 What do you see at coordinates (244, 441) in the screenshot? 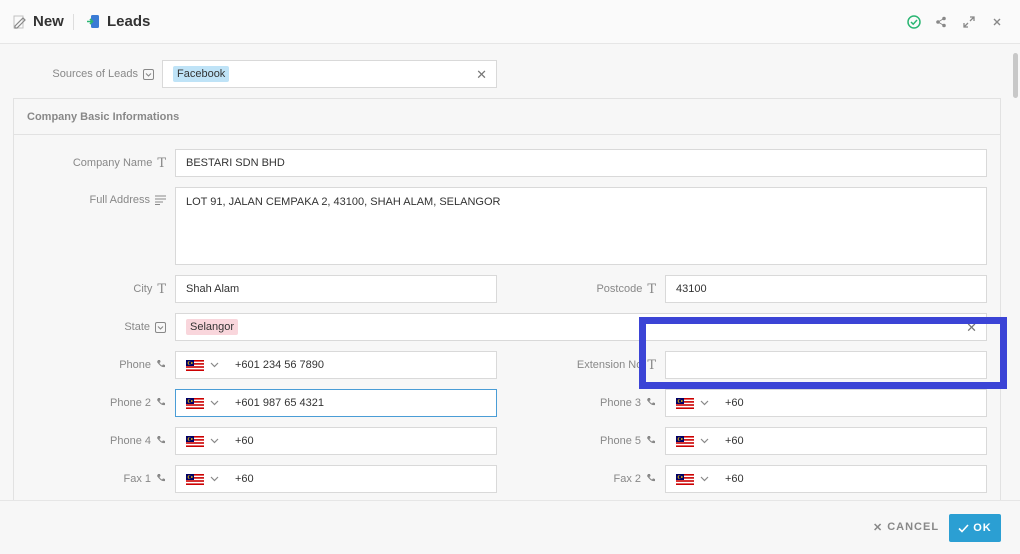
I see `phone4-value: +60` at bounding box center [244, 441].